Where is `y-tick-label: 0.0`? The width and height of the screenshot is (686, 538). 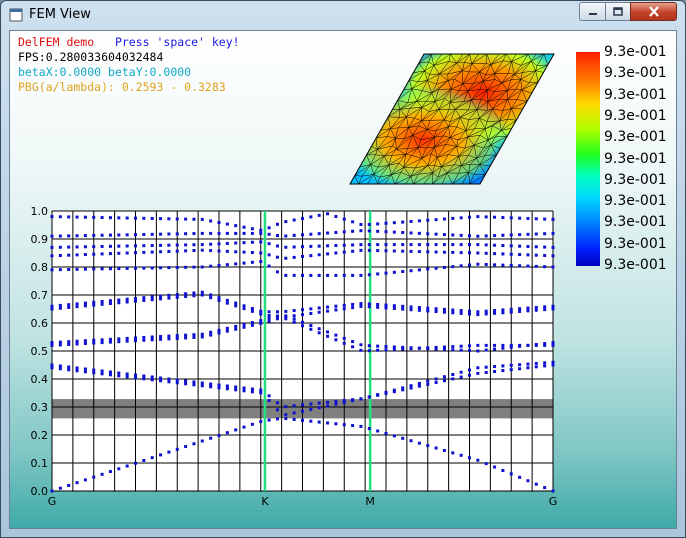 y-tick-label: 0.0 is located at coordinates (40, 491).